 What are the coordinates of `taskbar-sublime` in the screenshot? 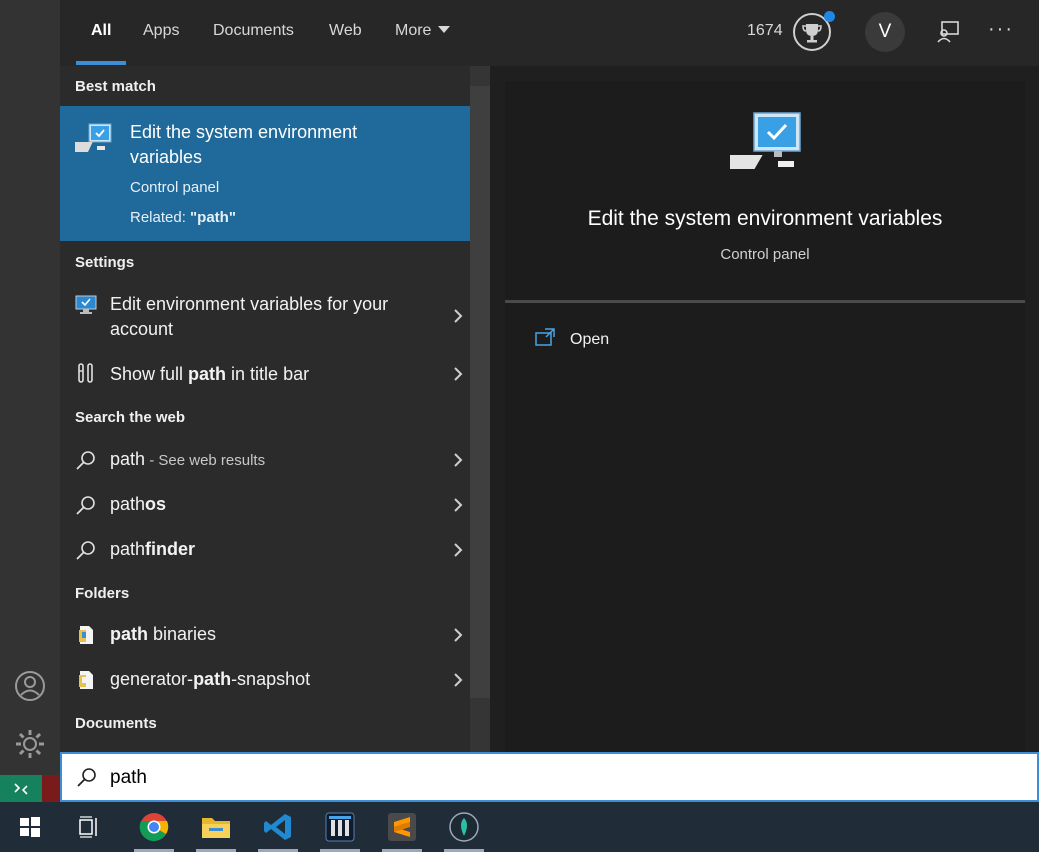 It's located at (402, 827).